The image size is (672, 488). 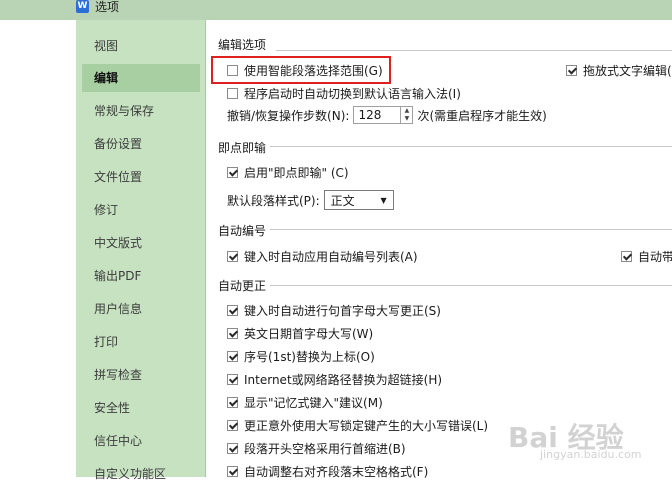 I want to click on auto-keyboard-checkbox, so click(x=232, y=93).